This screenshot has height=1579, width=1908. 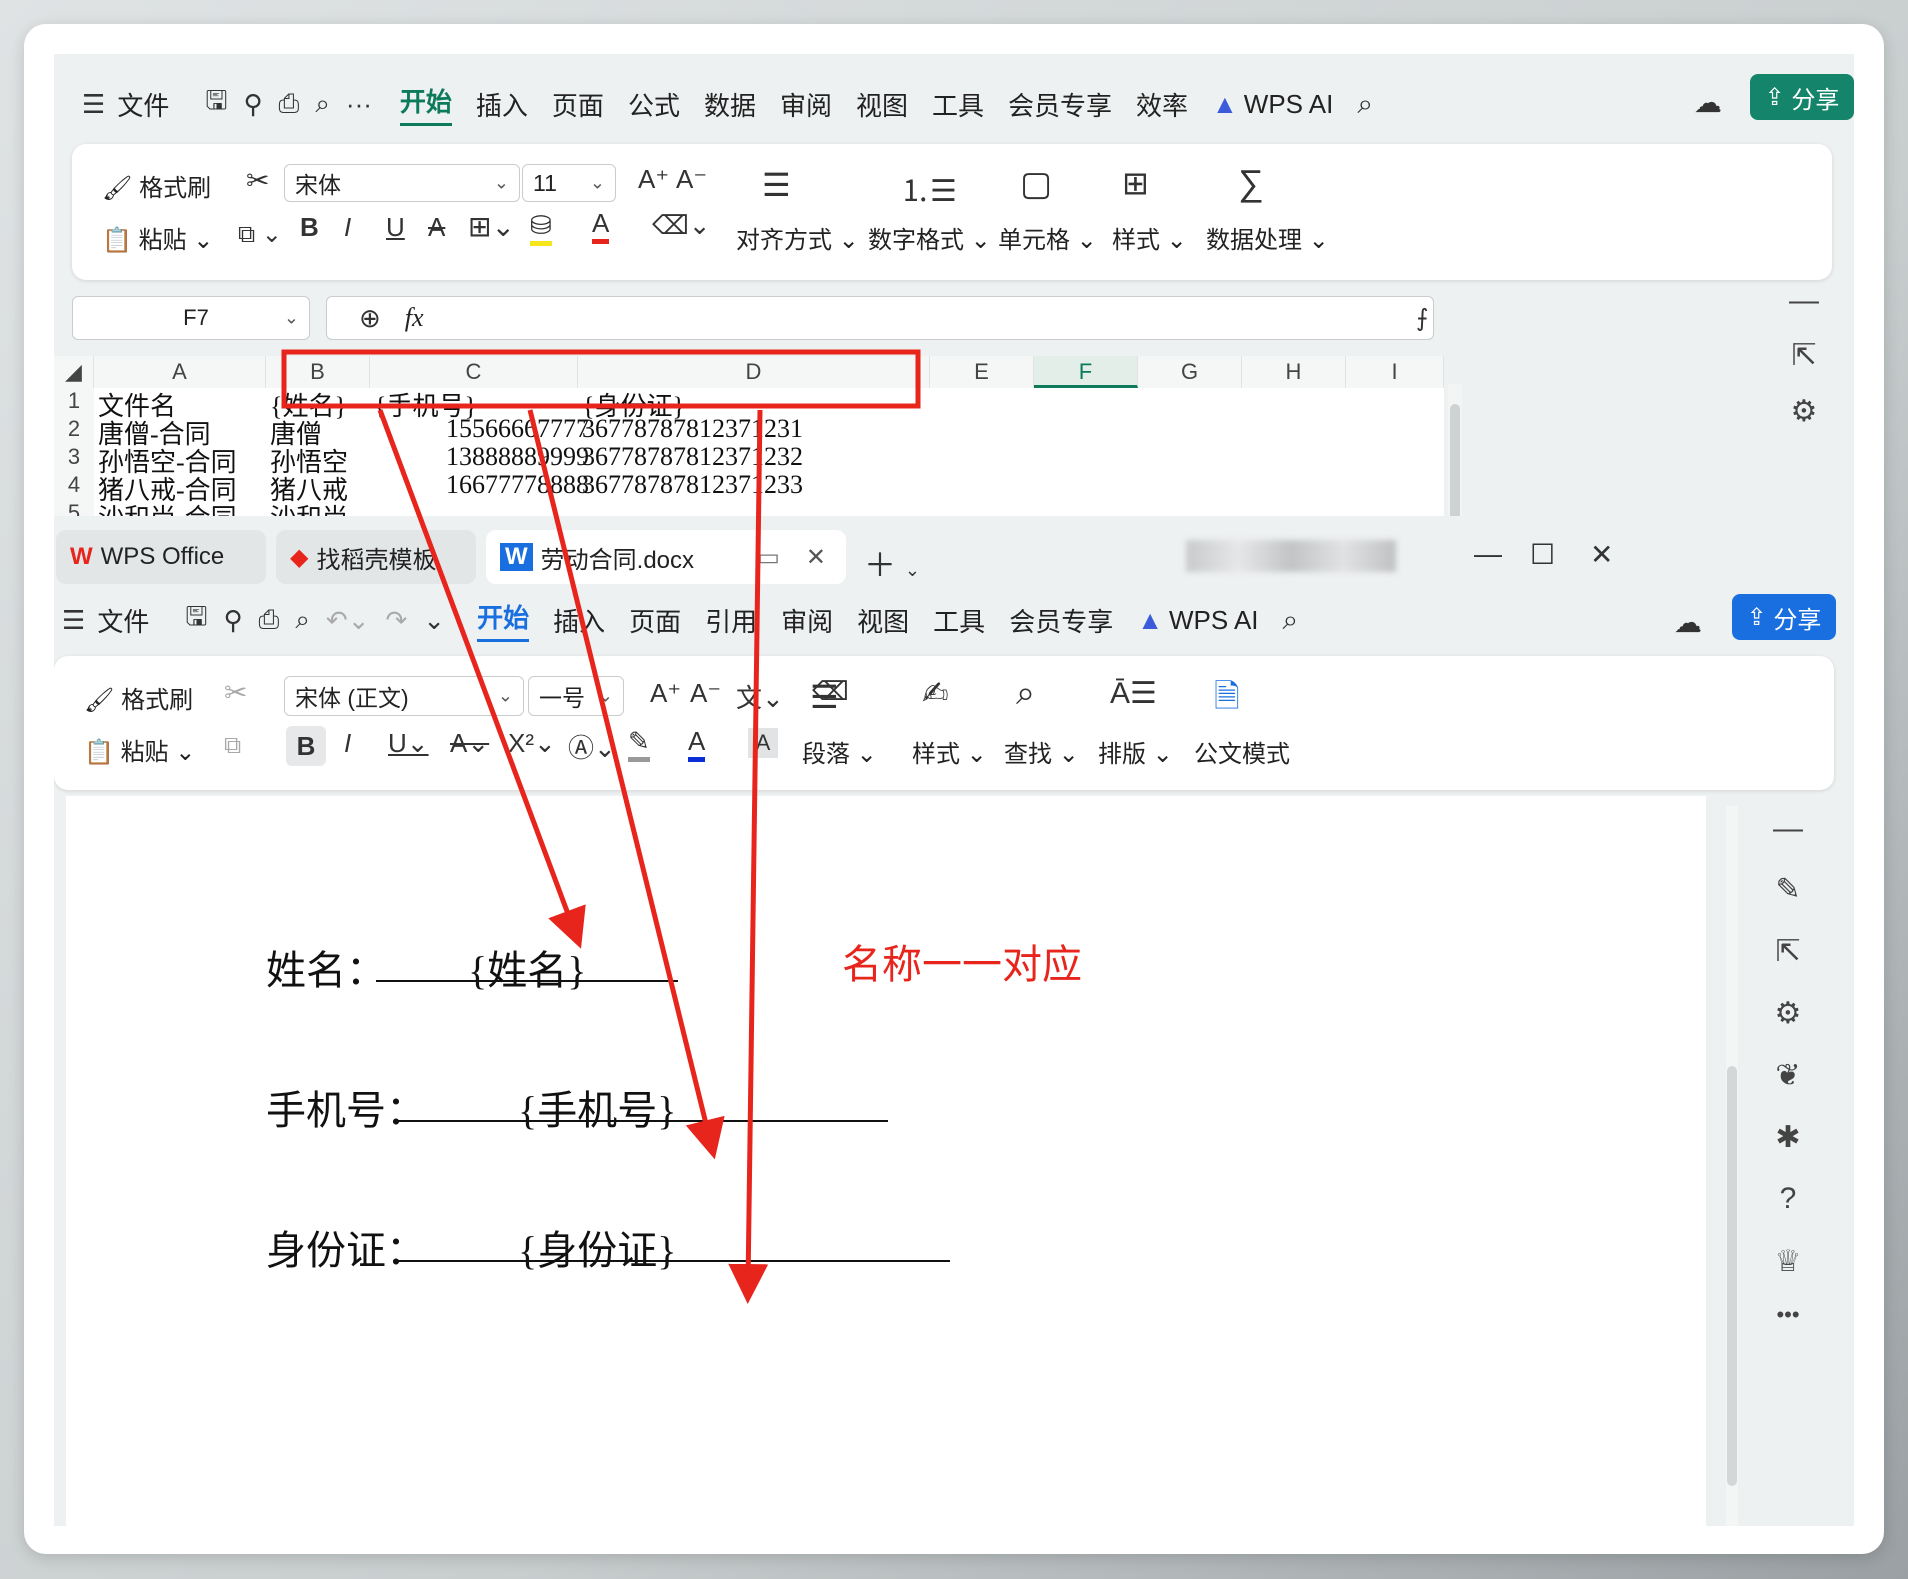 I want to click on arrow-id, so click(x=748, y=856).